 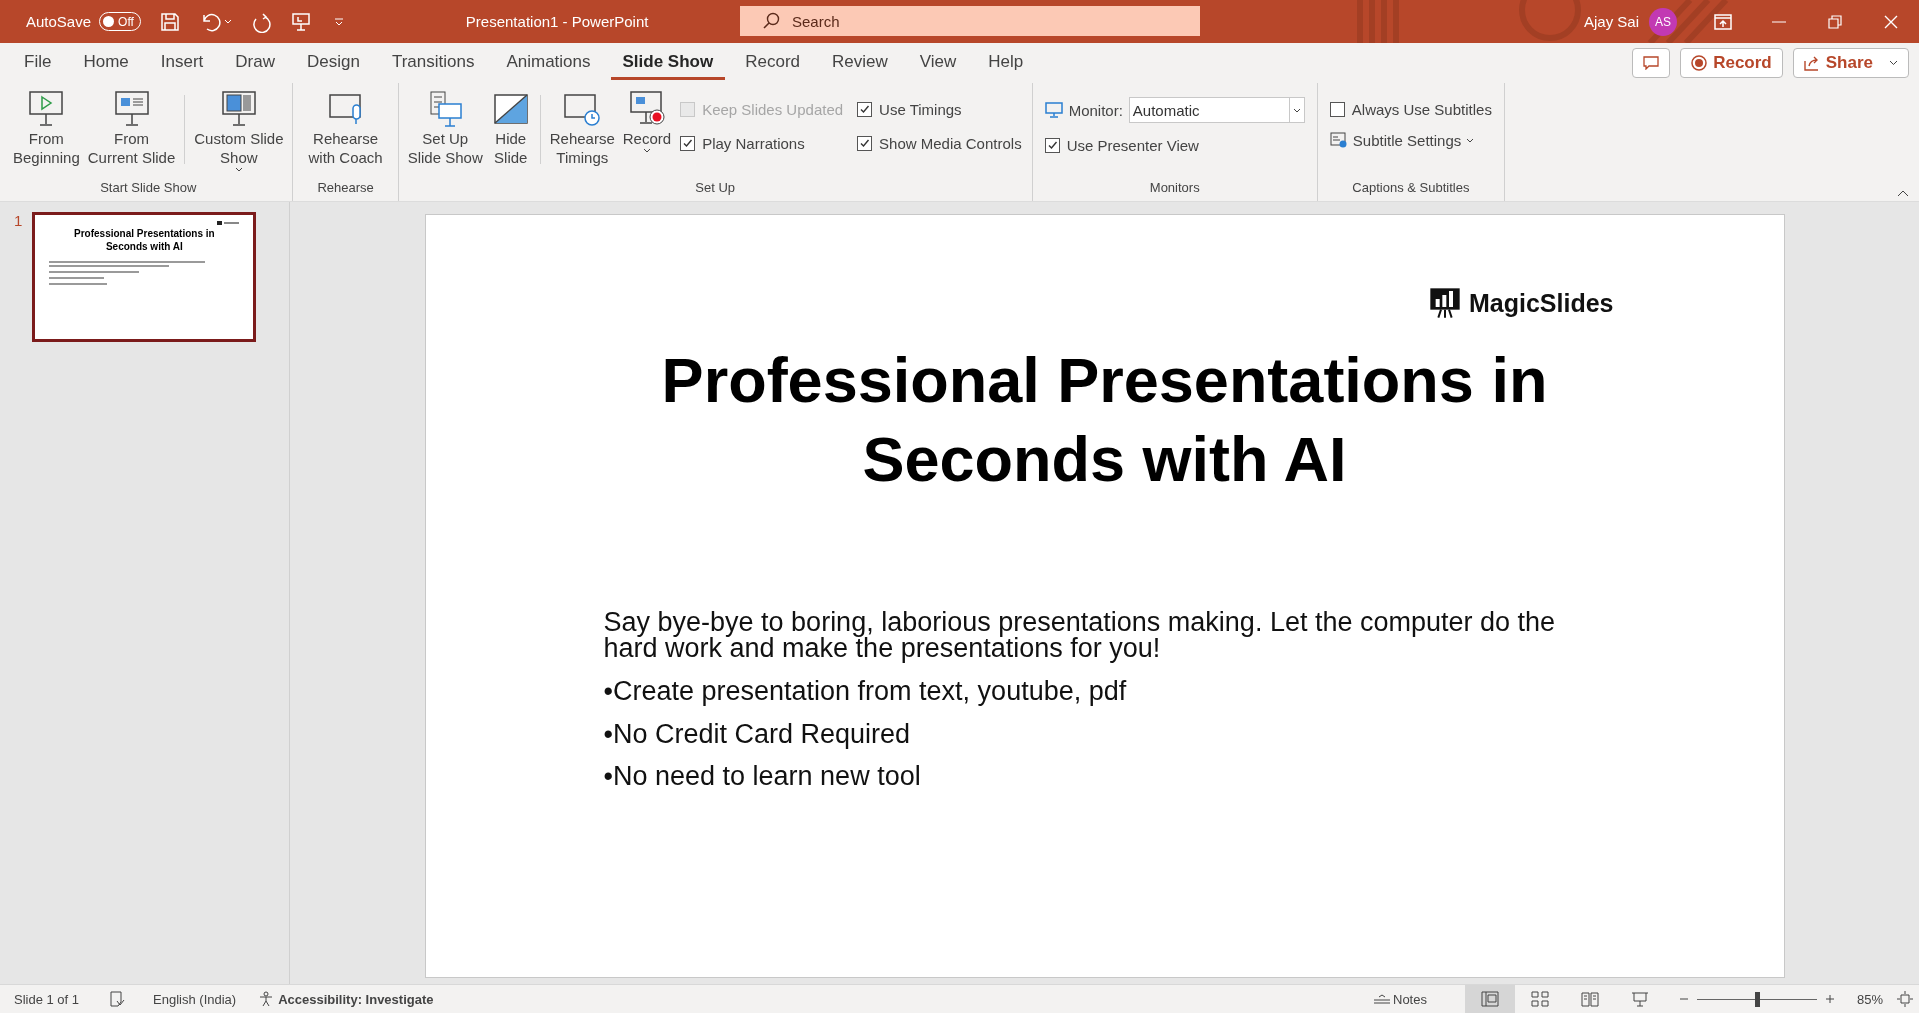 What do you see at coordinates (1539, 999) in the screenshot?
I see `slide-sorter-icon` at bounding box center [1539, 999].